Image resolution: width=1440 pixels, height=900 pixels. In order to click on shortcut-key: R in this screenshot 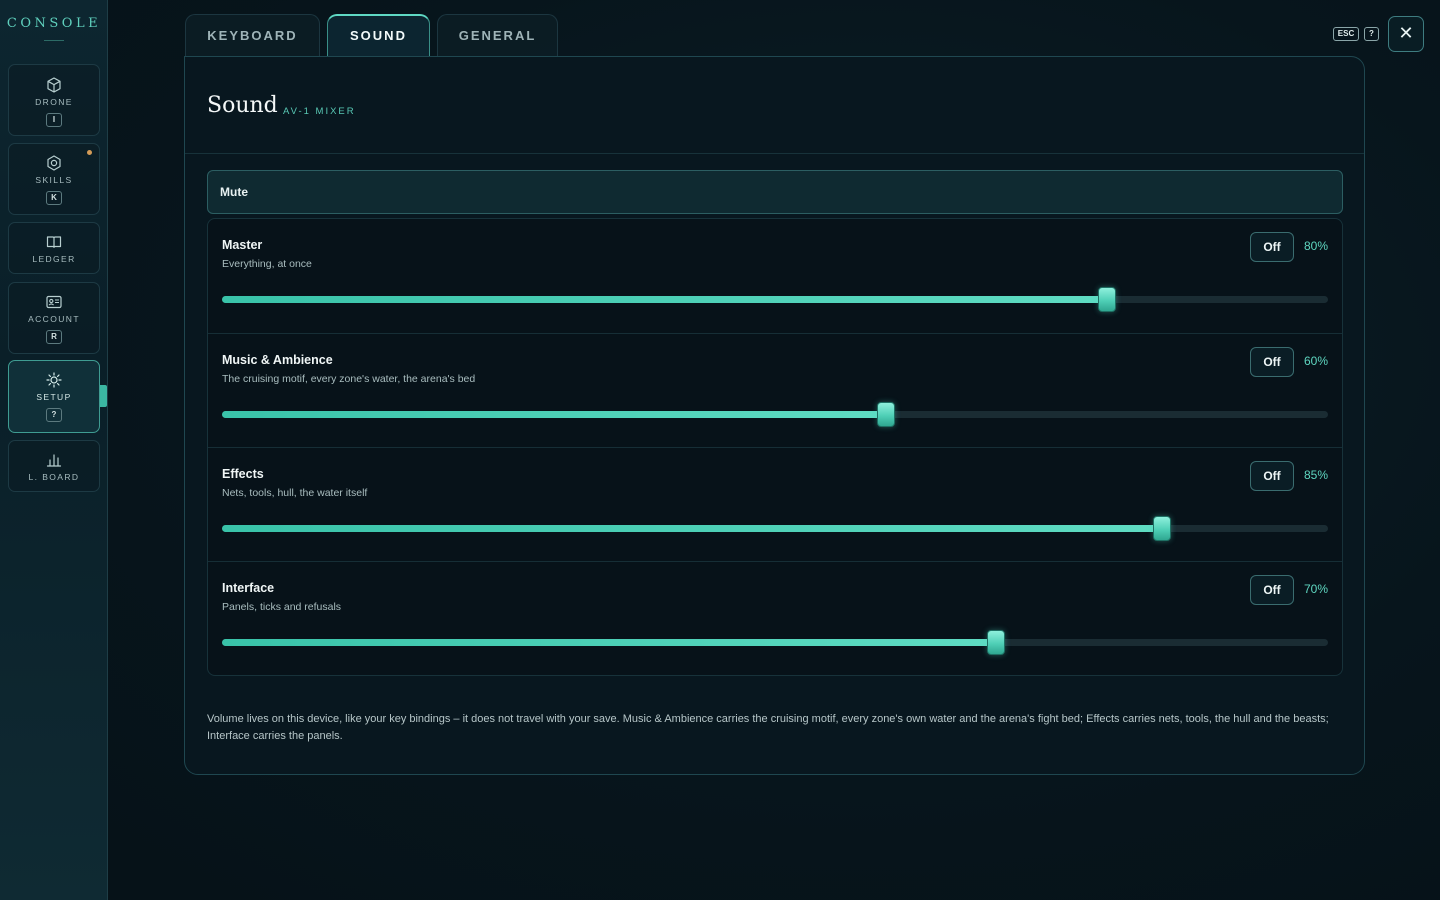, I will do `click(54, 337)`.